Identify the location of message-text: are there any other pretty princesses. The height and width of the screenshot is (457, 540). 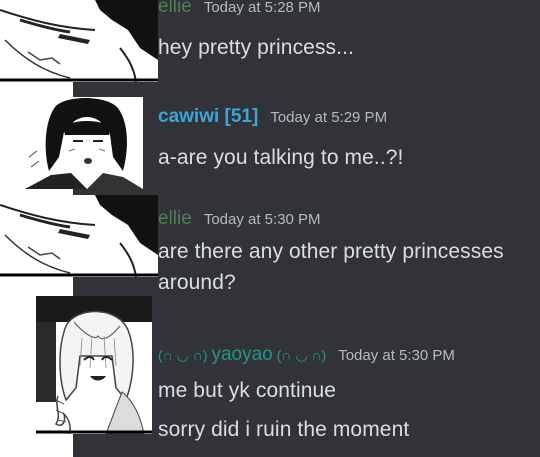
(331, 251).